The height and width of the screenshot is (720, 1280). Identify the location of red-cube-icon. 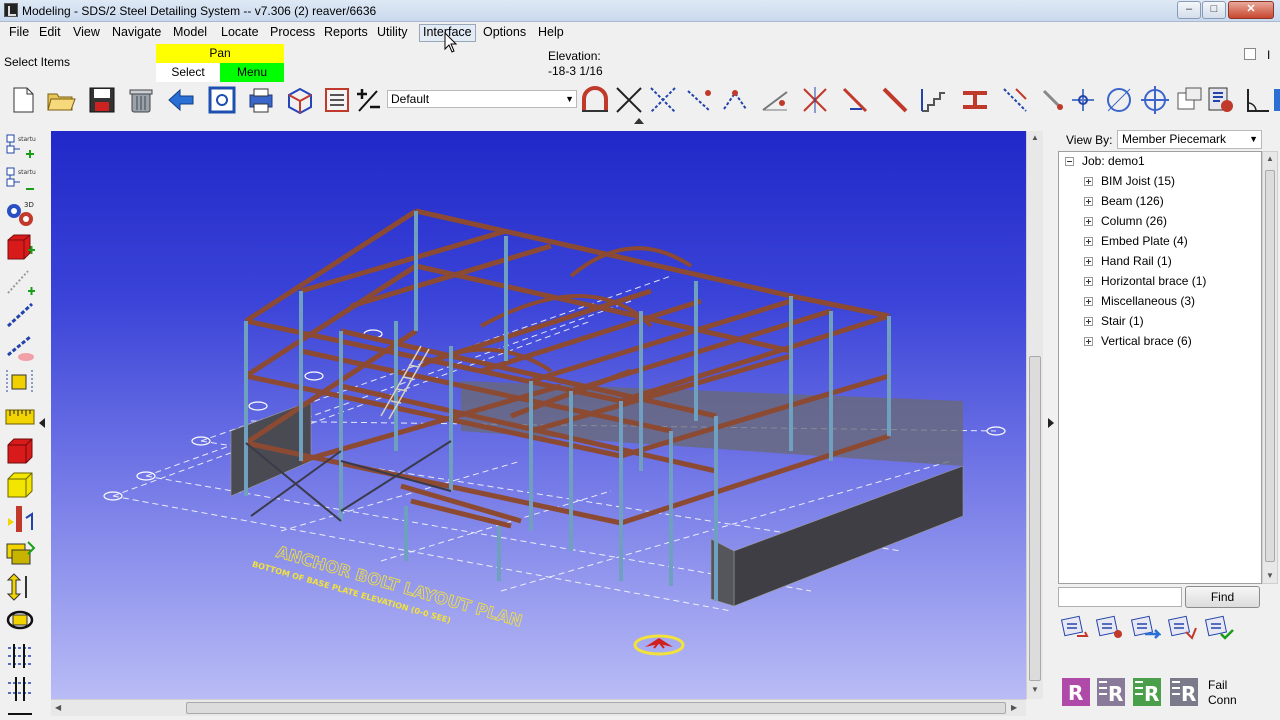
(20, 451).